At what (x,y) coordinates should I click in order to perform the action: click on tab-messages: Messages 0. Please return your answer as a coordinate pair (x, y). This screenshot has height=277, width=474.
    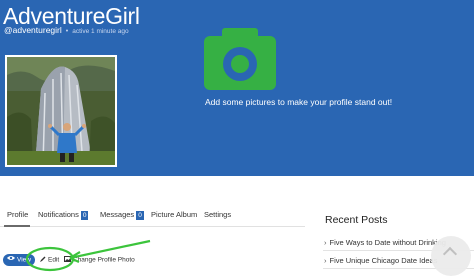
    Looking at the image, I should click on (122, 215).